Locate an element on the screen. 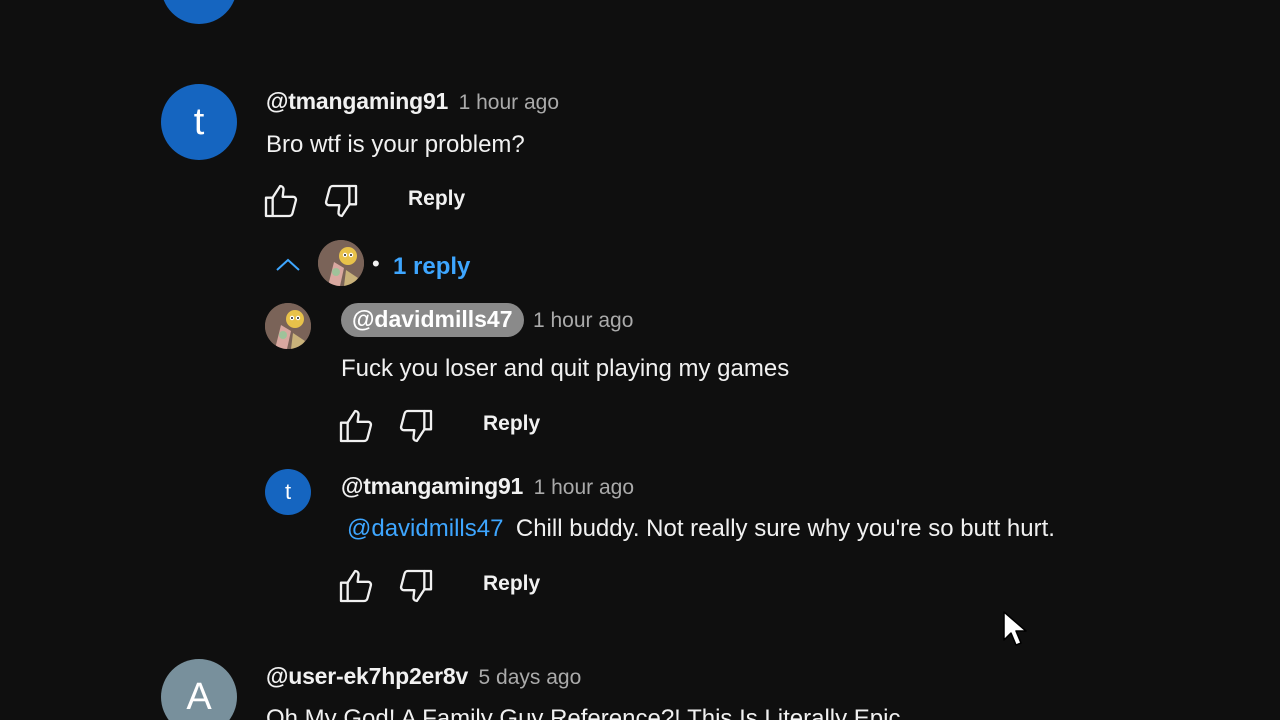 The width and height of the screenshot is (1280, 720). reply-avatar: t is located at coordinates (288, 492).